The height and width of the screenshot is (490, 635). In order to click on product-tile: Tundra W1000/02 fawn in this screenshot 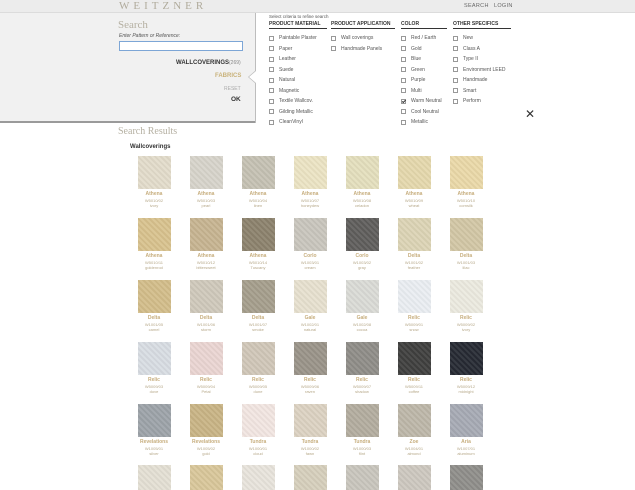, I will do `click(310, 430)`.